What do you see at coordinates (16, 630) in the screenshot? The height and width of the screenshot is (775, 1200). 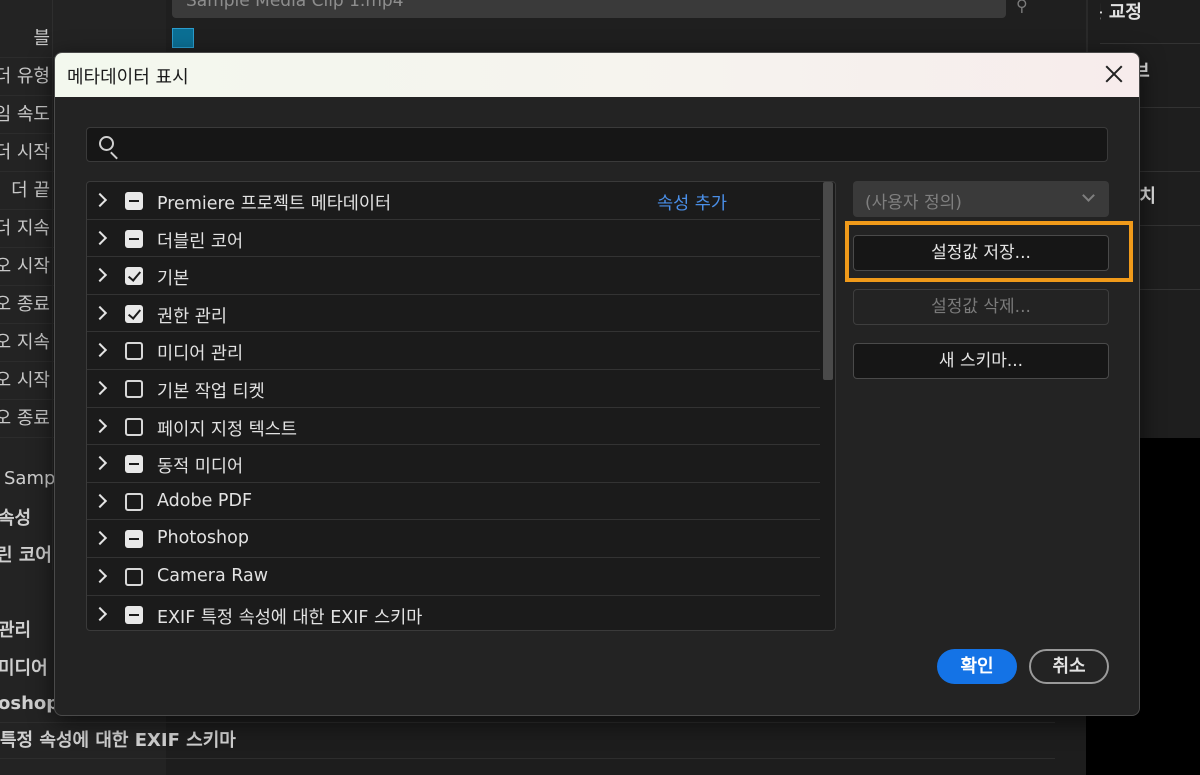 I see `background-label: 관리` at bounding box center [16, 630].